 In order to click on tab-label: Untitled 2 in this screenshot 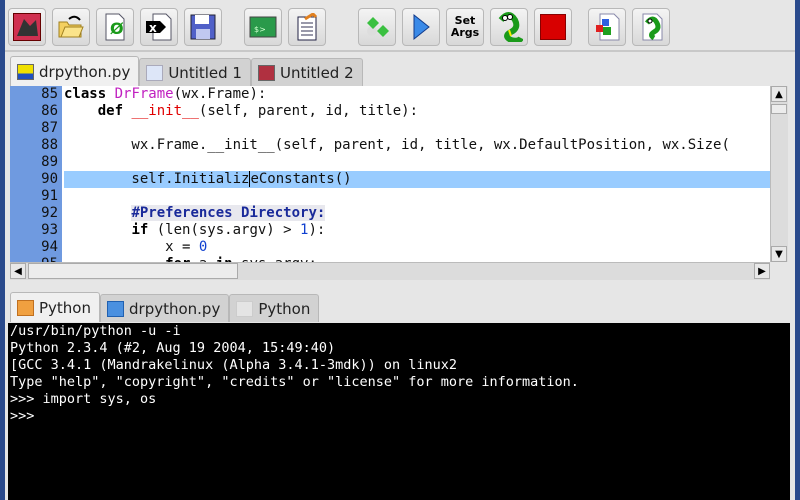, I will do `click(316, 72)`.